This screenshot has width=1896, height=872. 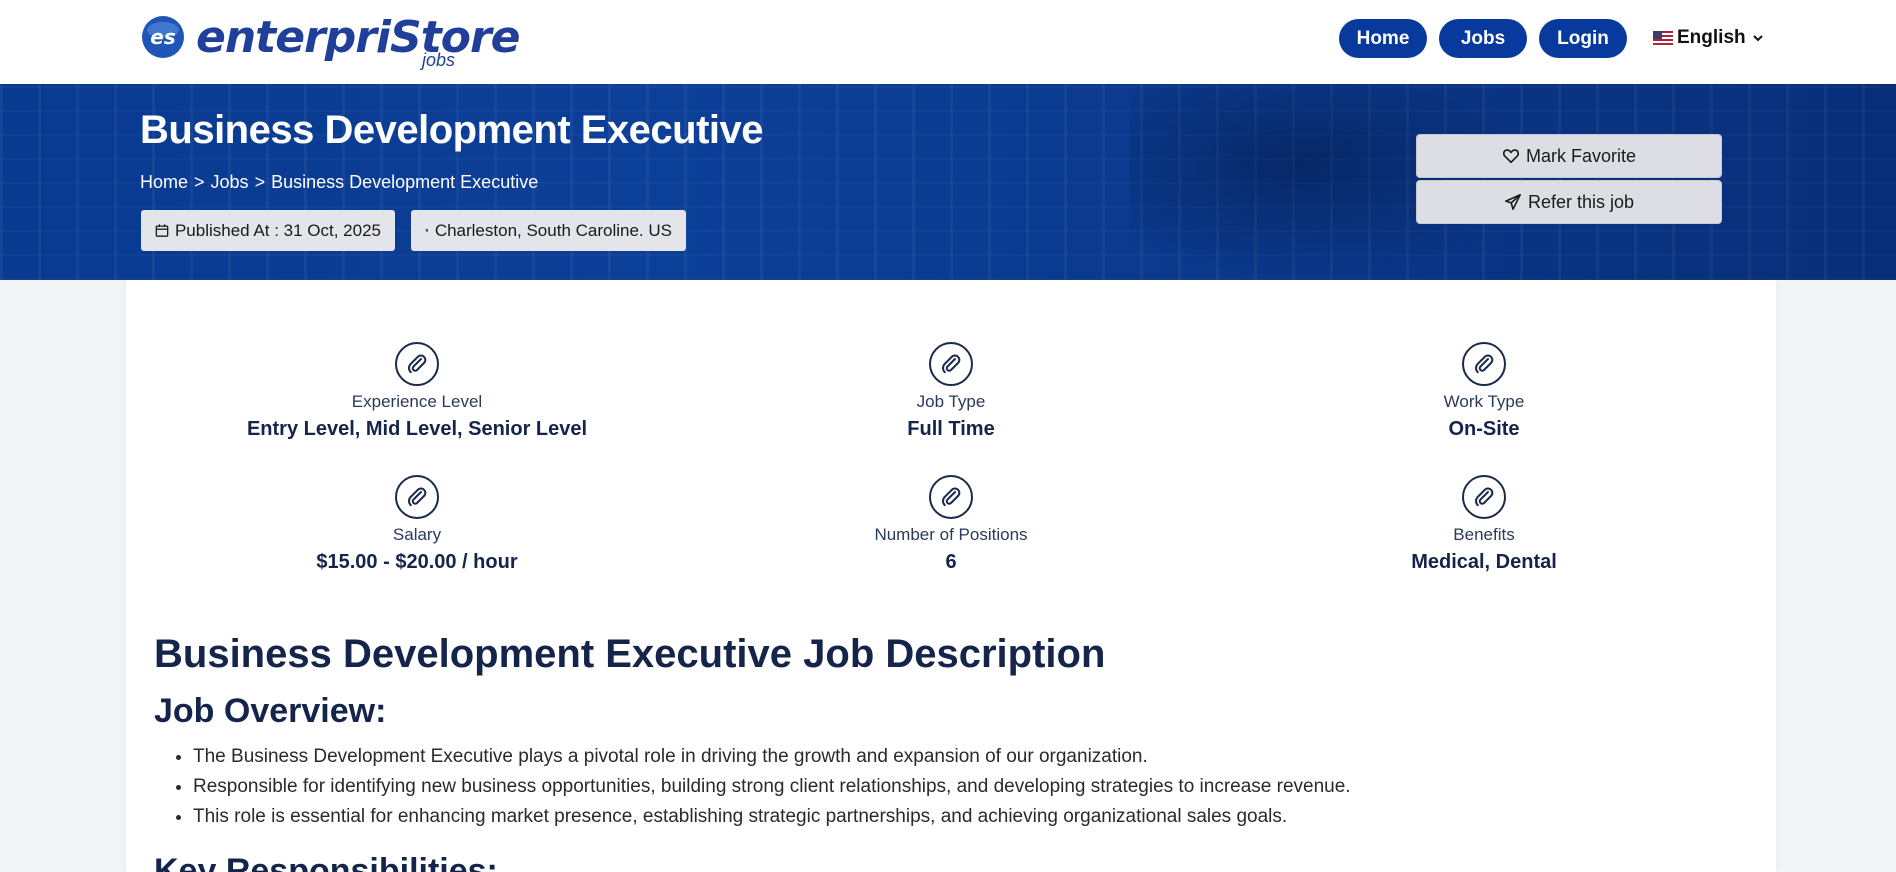 What do you see at coordinates (1581, 155) in the screenshot?
I see `mark-favorite-label: Mark Favorite` at bounding box center [1581, 155].